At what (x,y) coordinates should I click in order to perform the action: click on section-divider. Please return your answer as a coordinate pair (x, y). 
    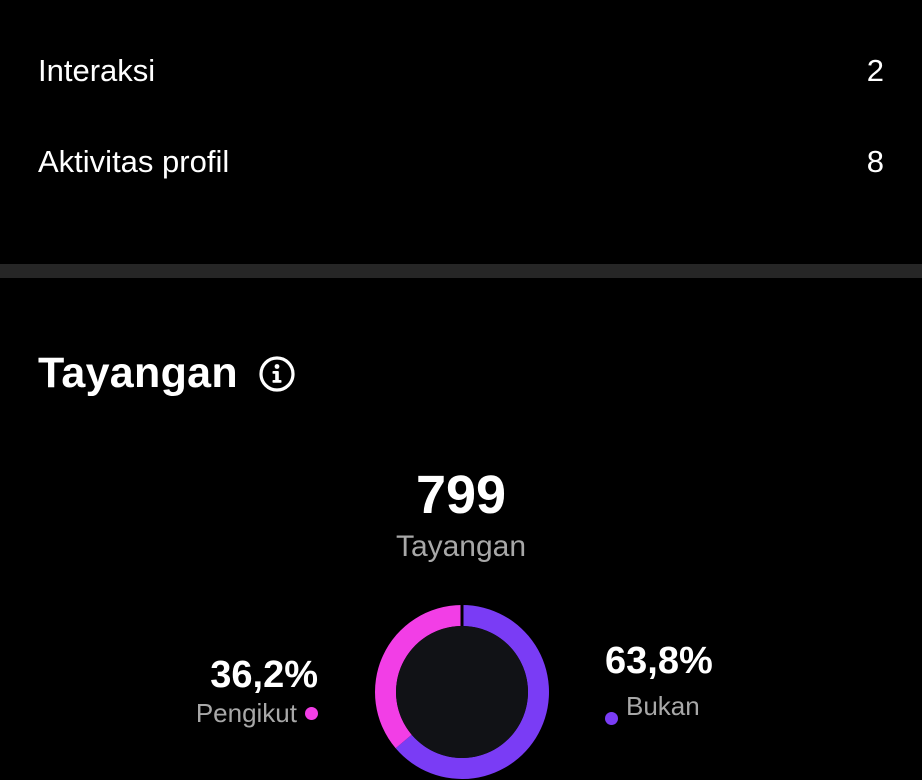
    Looking at the image, I should click on (461, 271).